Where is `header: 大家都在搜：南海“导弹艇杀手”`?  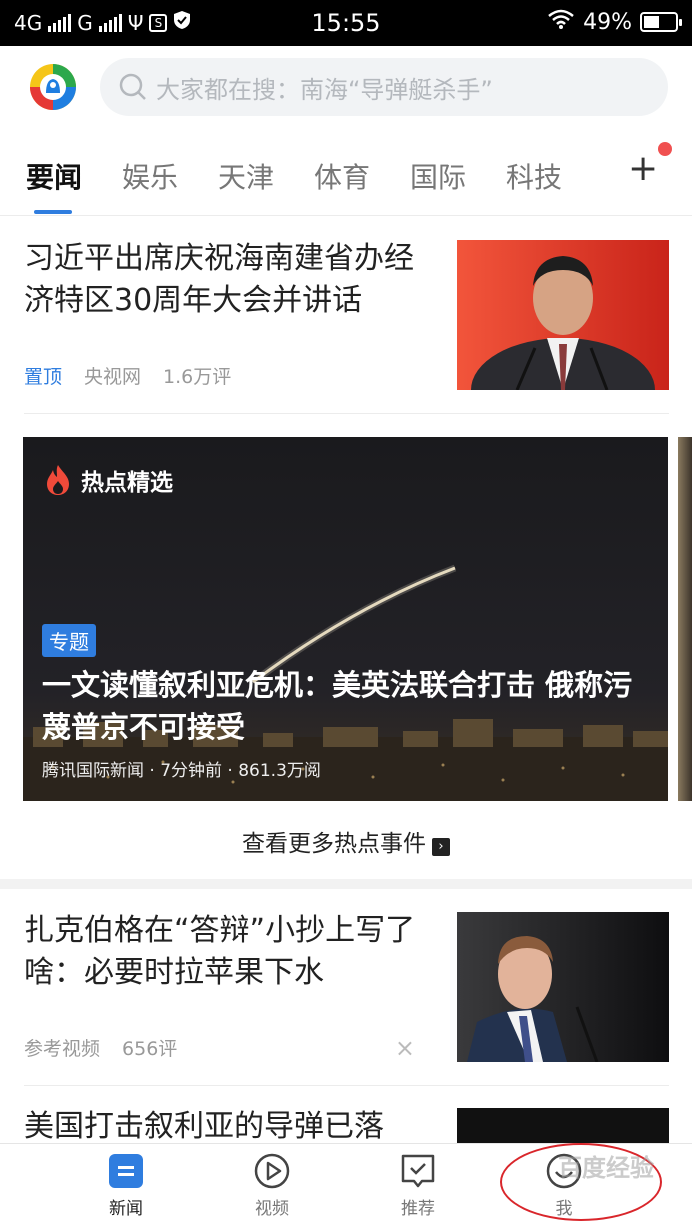 header: 大家都在搜：南海“导弹艇杀手” is located at coordinates (346, 88).